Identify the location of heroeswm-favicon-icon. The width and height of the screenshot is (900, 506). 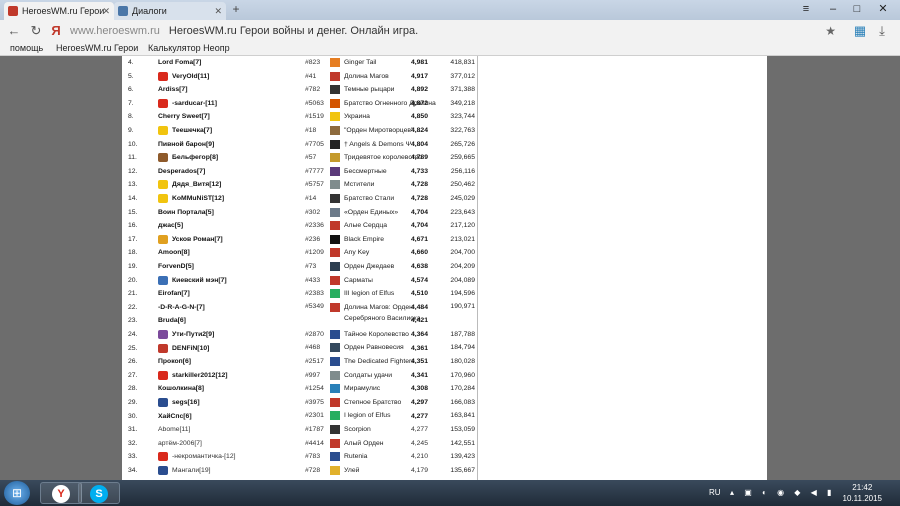
(13, 11).